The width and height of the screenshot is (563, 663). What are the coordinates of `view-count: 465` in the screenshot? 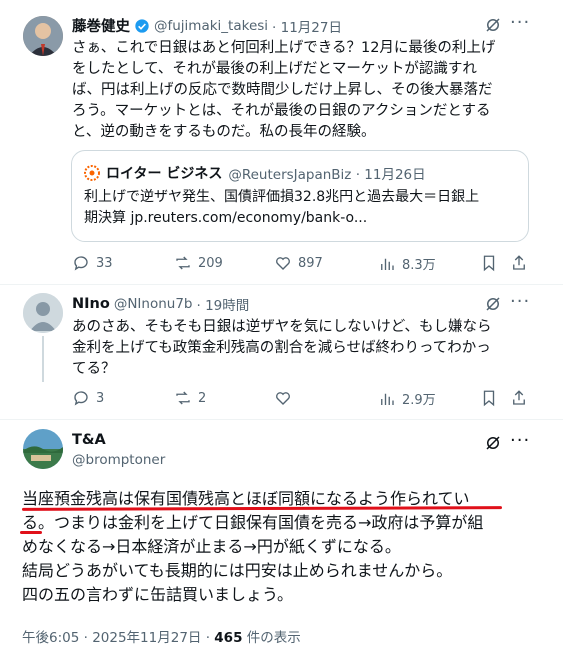 It's located at (228, 638).